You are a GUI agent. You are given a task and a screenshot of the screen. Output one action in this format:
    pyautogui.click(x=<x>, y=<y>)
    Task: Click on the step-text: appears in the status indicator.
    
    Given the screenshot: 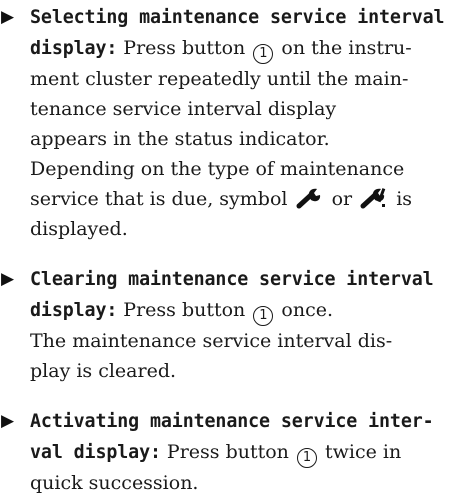 What is the action you would take?
    pyautogui.click(x=180, y=139)
    